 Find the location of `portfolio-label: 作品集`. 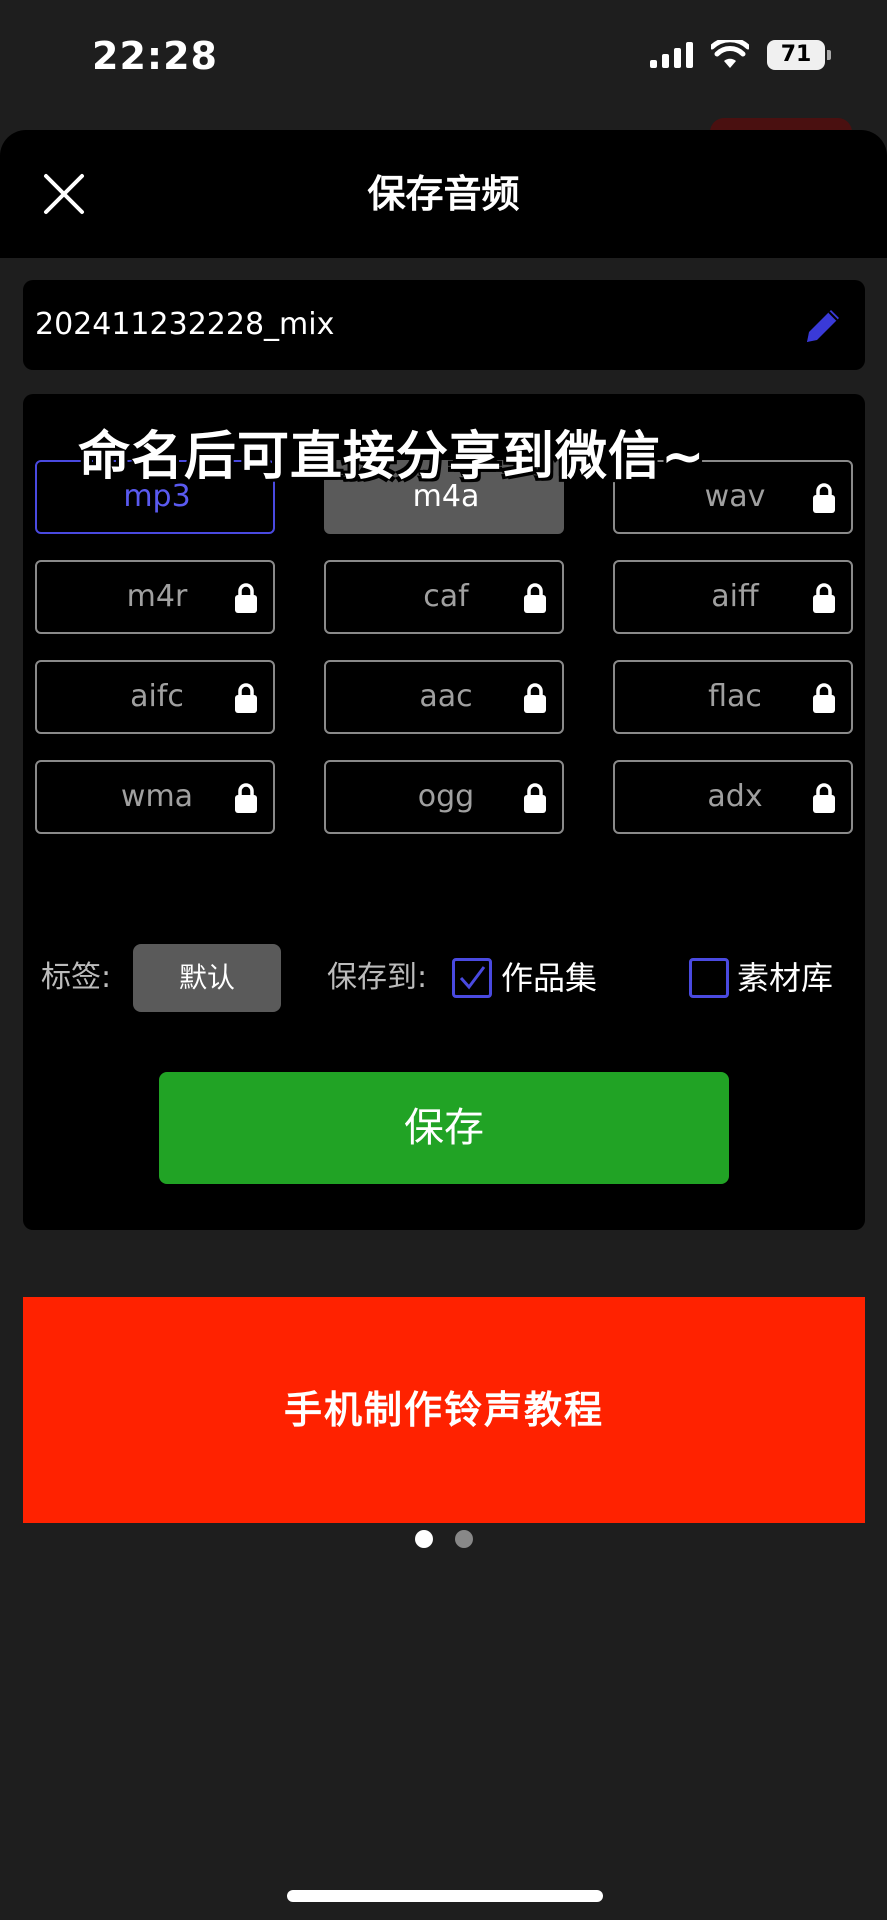

portfolio-label: 作品集 is located at coordinates (549, 978).